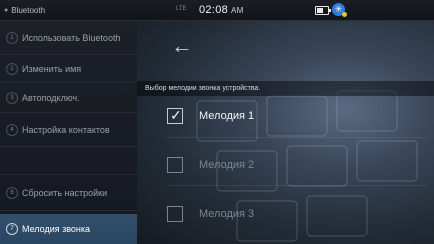 The width and height of the screenshot is (434, 244). I want to click on item-number-icon: 4, so click(12, 129).